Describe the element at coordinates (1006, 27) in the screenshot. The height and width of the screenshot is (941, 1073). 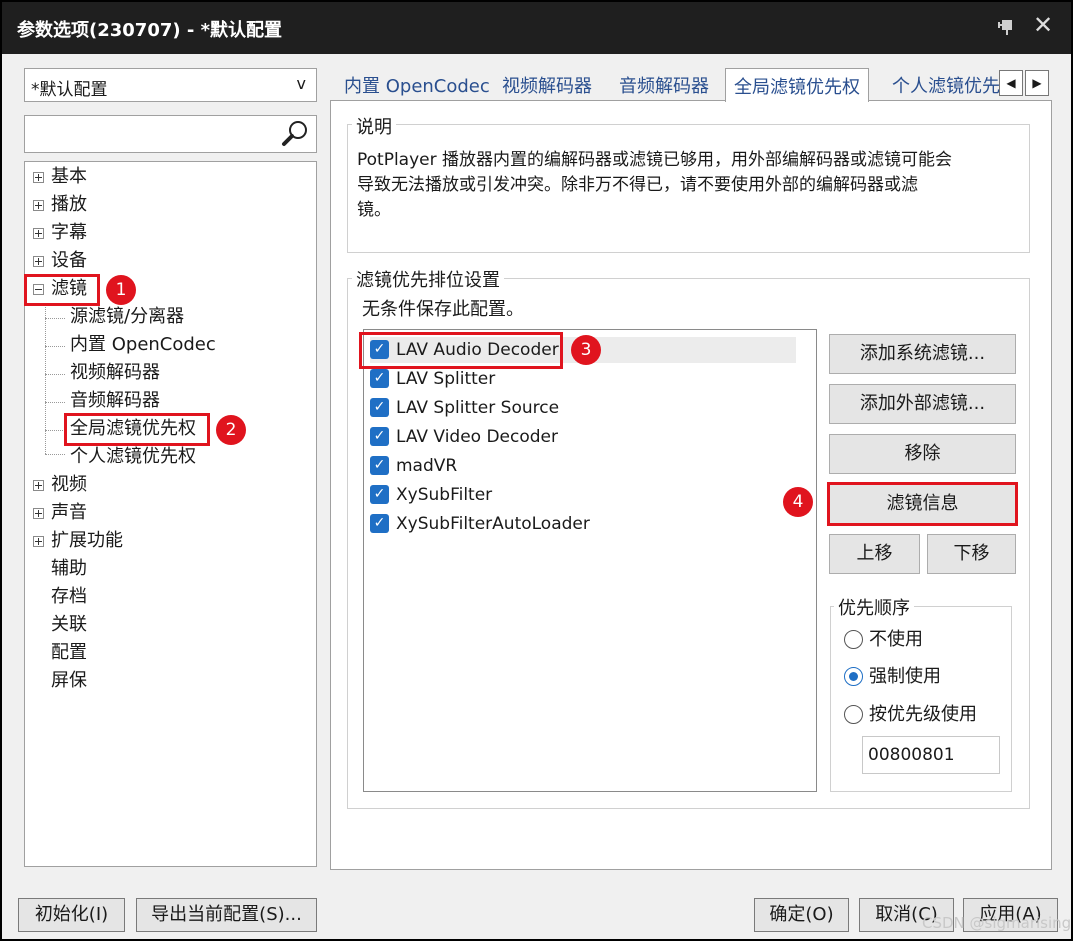
I see `pin-icon` at that location.